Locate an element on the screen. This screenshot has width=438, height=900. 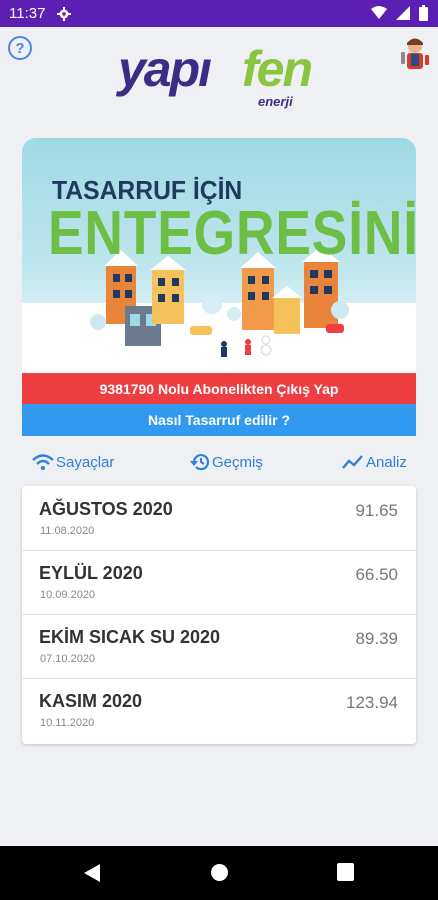
bill-amount: 89.39 is located at coordinates (376, 638).